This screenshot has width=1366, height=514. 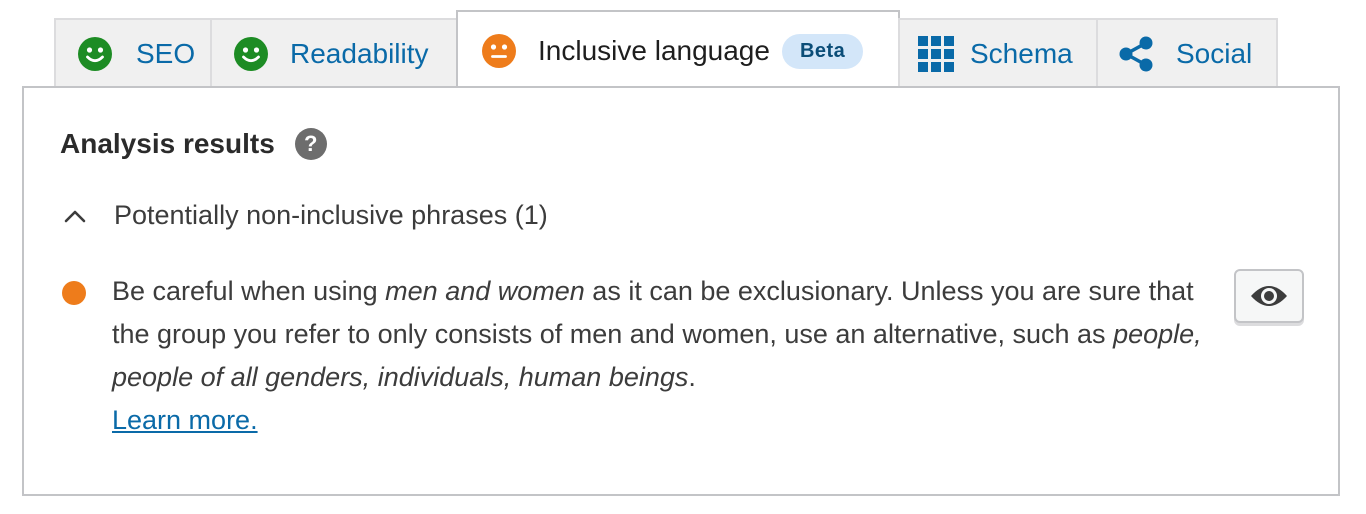 What do you see at coordinates (499, 51) in the screenshot?
I see `smiley-neutral-icon` at bounding box center [499, 51].